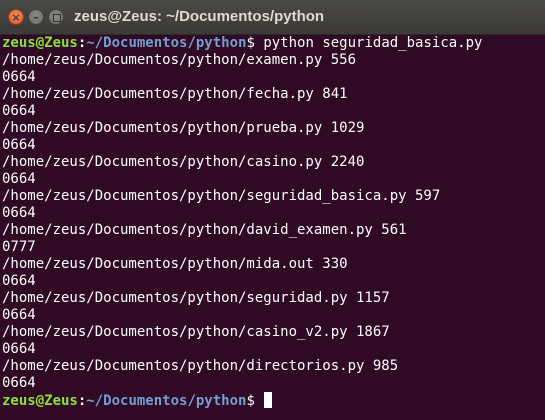 Image resolution: width=545 pixels, height=420 pixels. Describe the element at coordinates (199, 16) in the screenshot. I see `window-title: zeus@Zeus: ~/Documentos/python` at that location.